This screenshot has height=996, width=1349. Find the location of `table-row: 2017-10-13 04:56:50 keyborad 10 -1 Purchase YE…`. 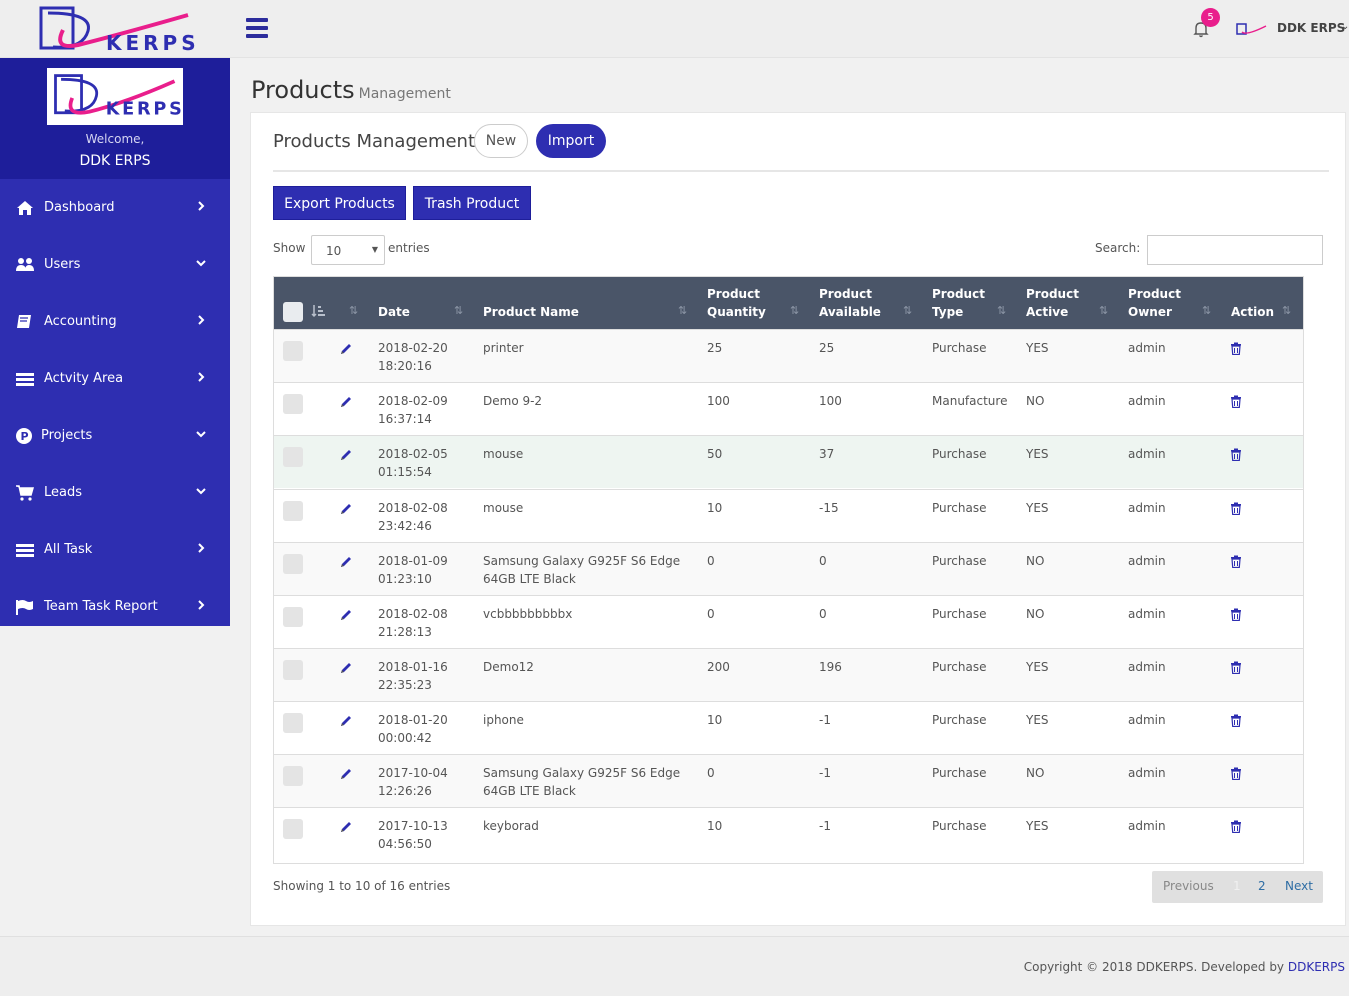

table-row: 2017-10-13 04:56:50 keyborad 10 -1 Purchase YE… is located at coordinates (788, 833).